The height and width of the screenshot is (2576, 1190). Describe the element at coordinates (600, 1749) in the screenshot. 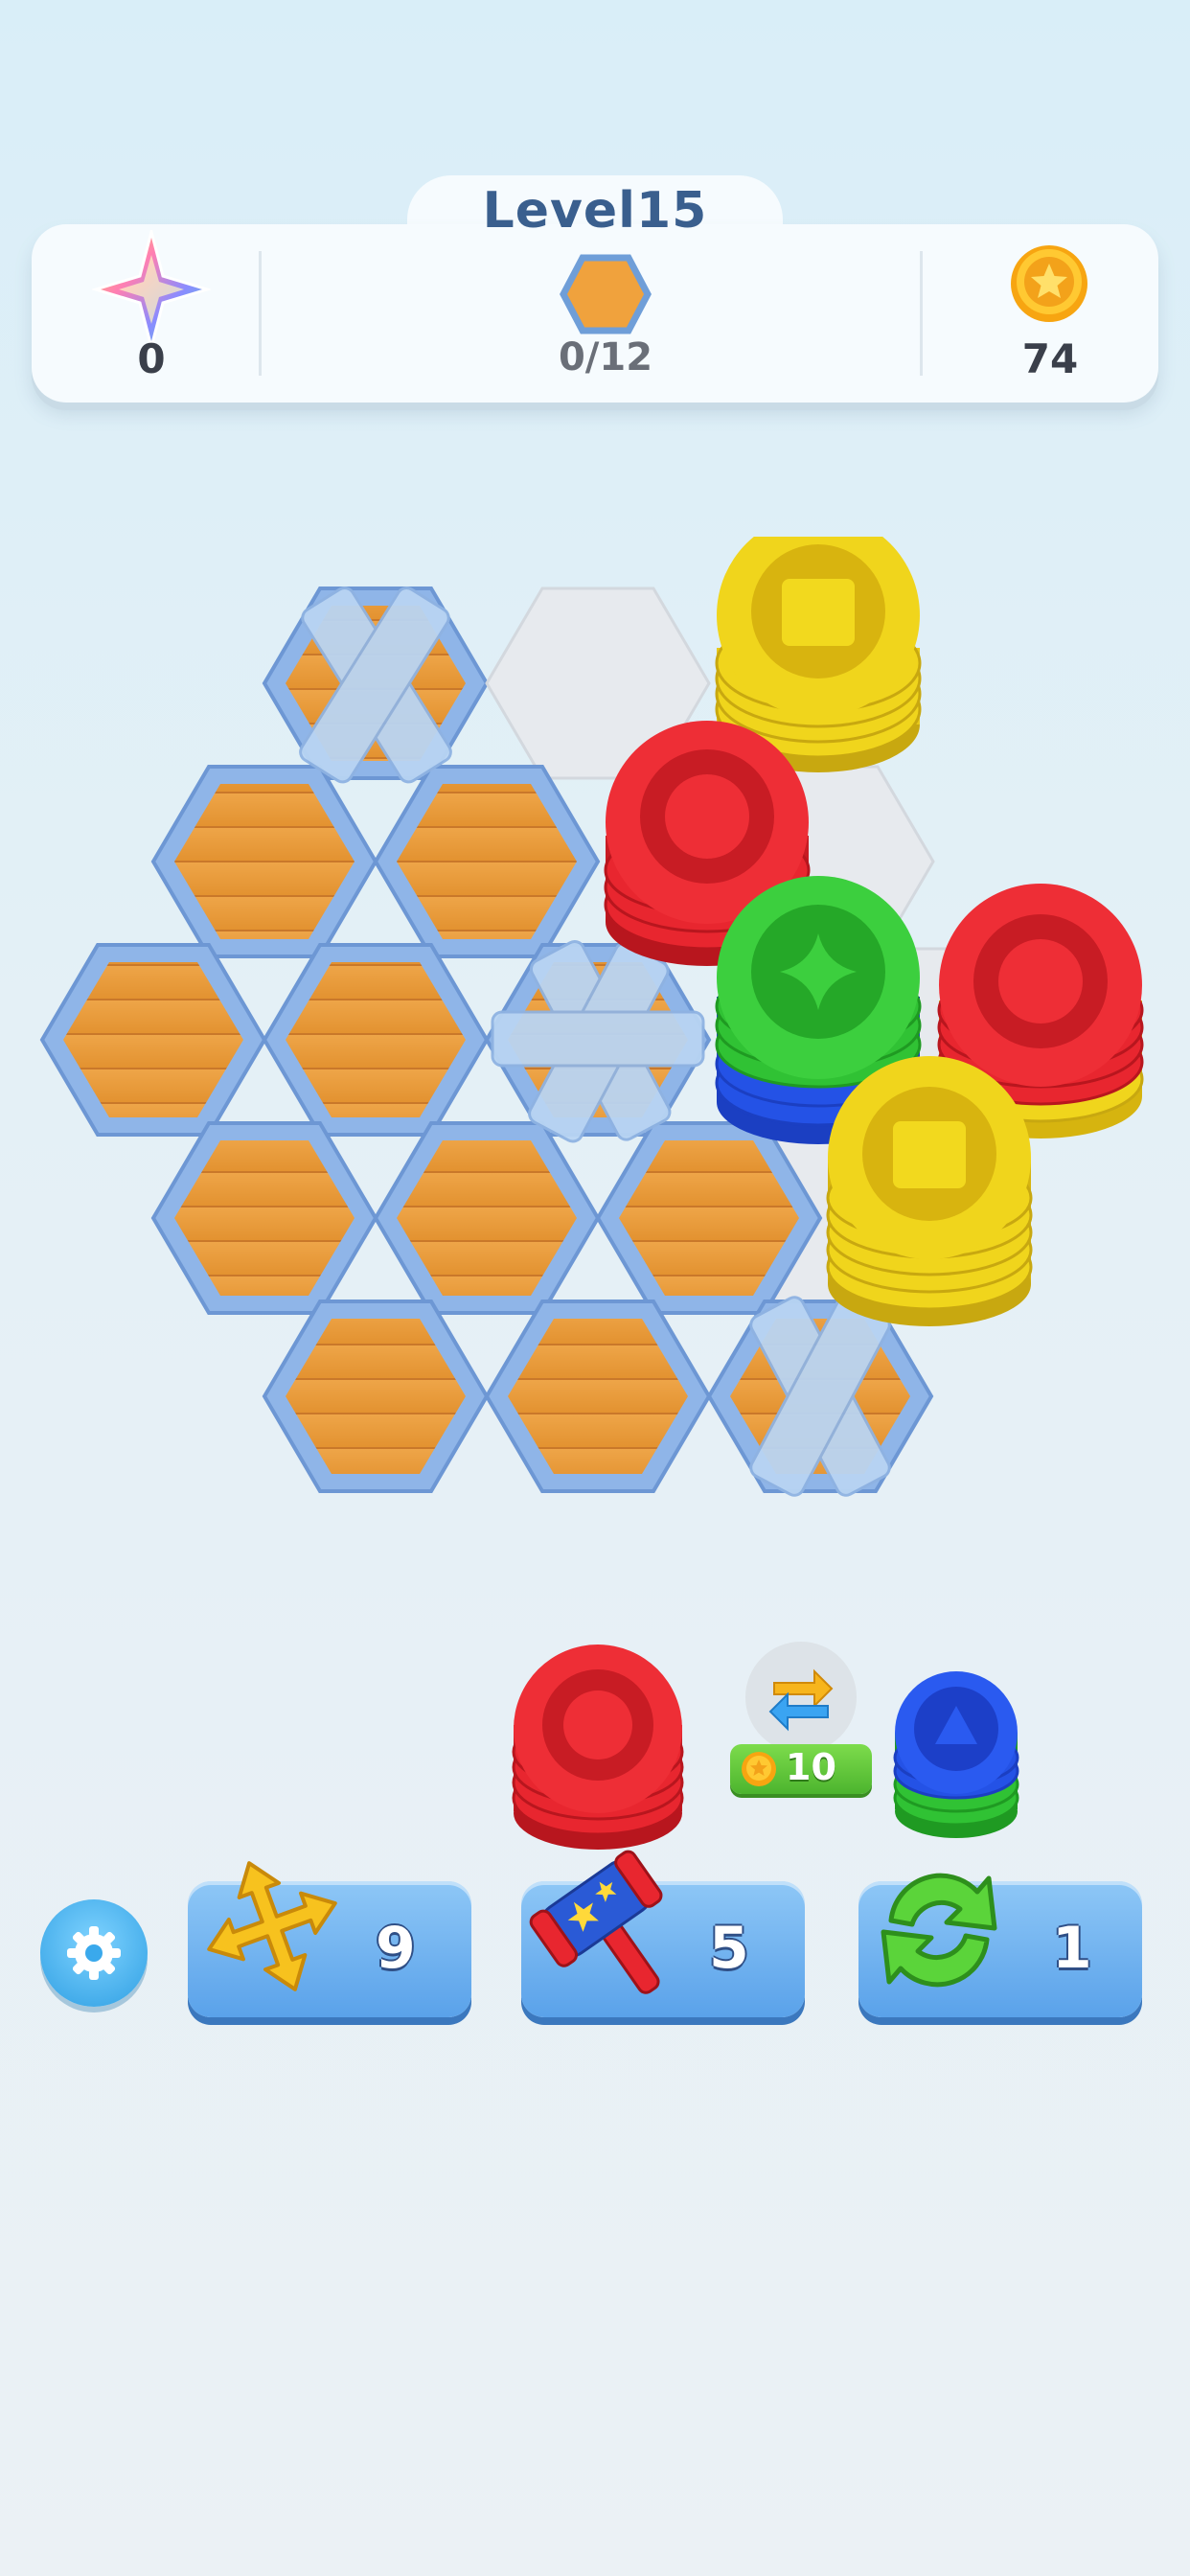

I see `red-tray-stack` at that location.